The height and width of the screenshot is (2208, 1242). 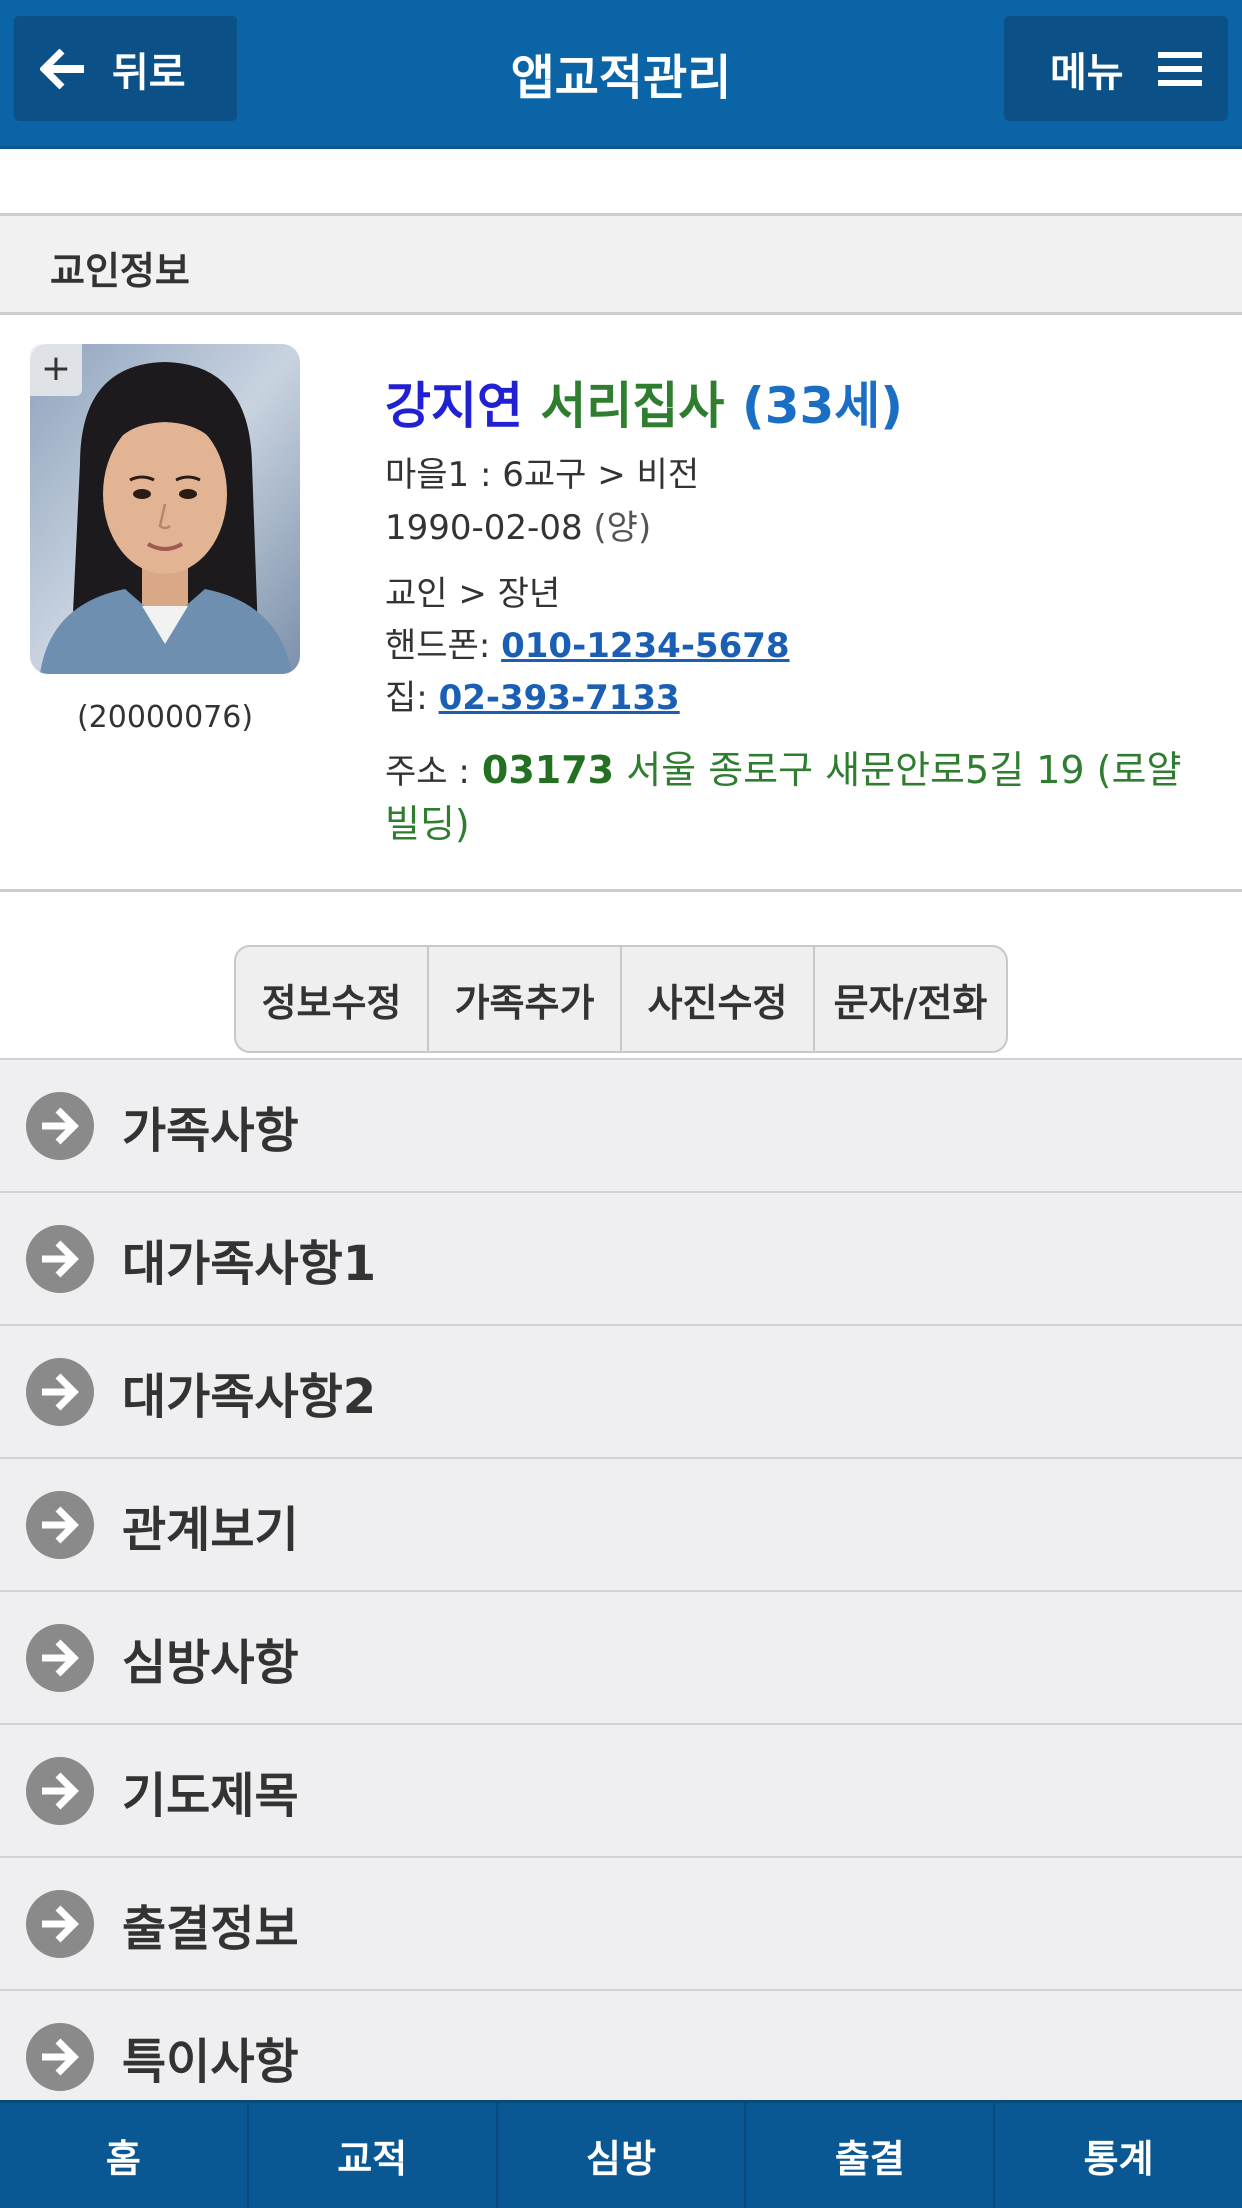 What do you see at coordinates (406, 698) in the screenshot?
I see `home-label: 집:` at bounding box center [406, 698].